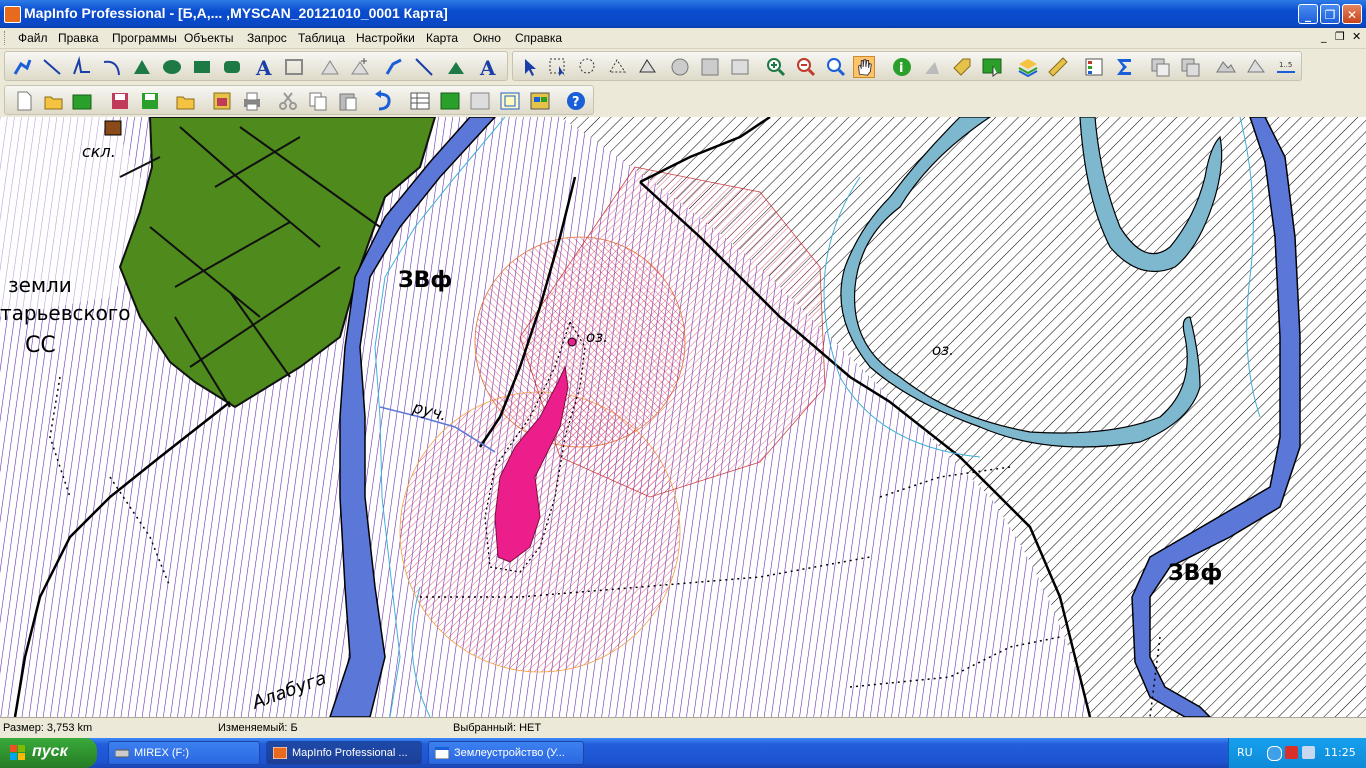 The height and width of the screenshot is (768, 1366). Describe the element at coordinates (962, 67) in the screenshot. I see `label-tool-icon` at that location.